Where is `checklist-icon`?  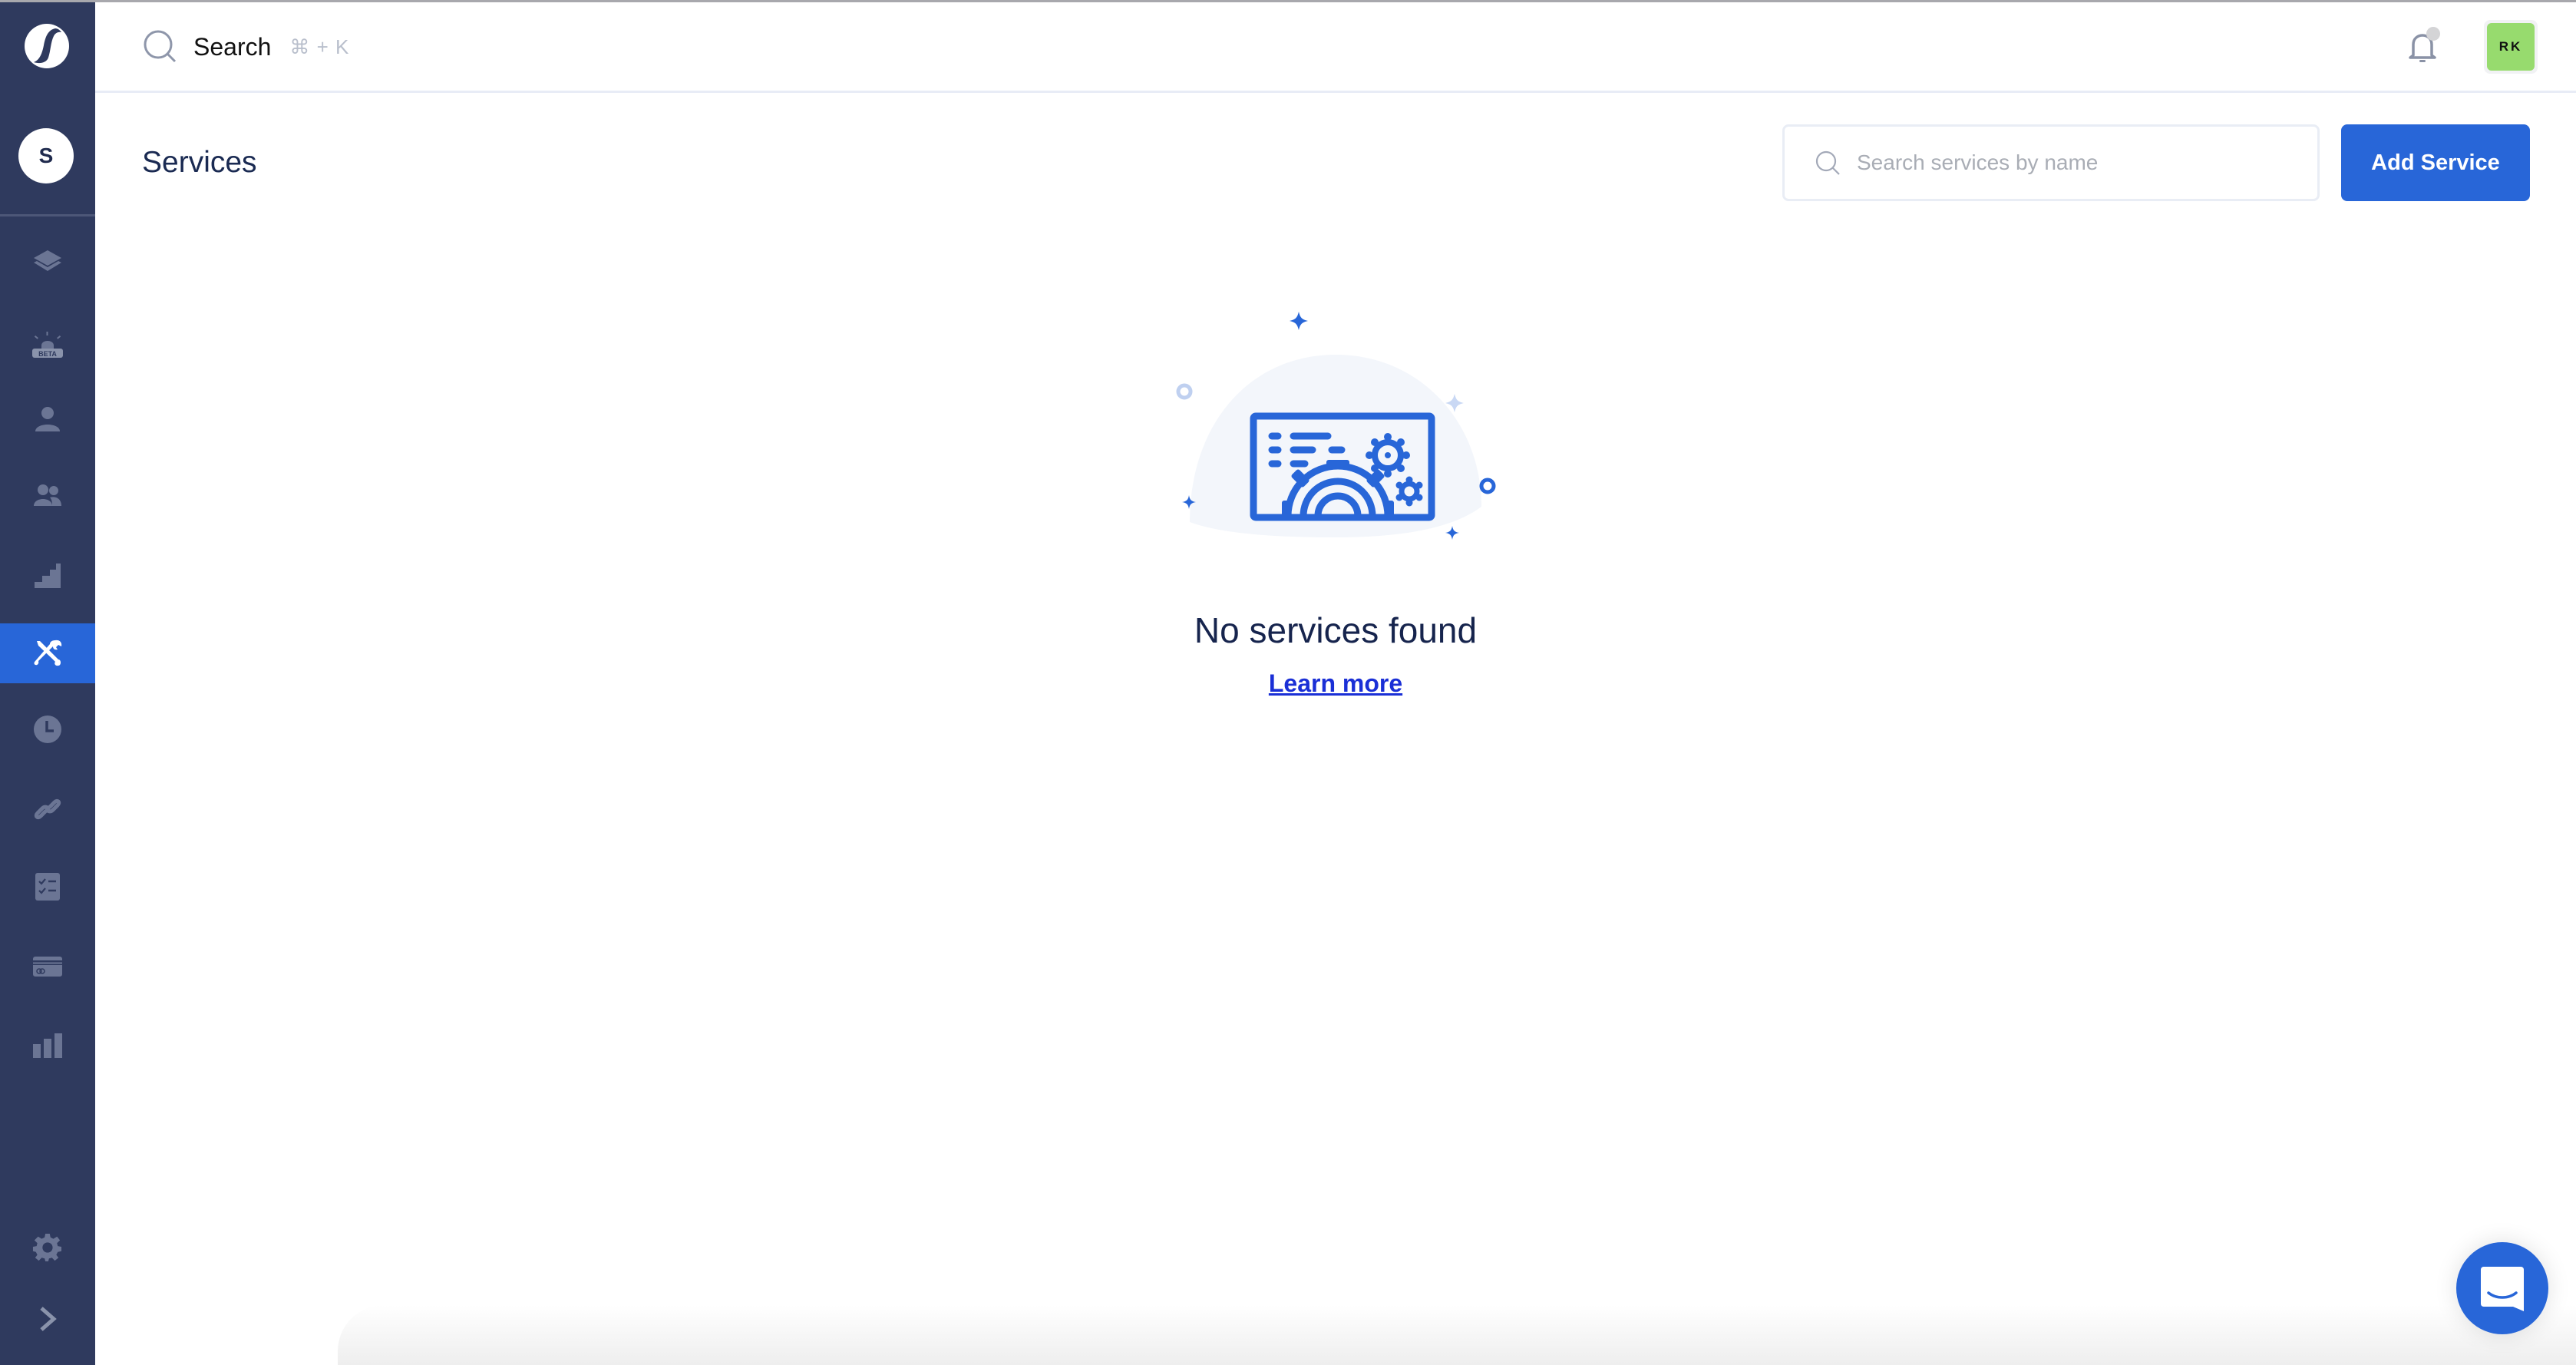 checklist-icon is located at coordinates (47, 887).